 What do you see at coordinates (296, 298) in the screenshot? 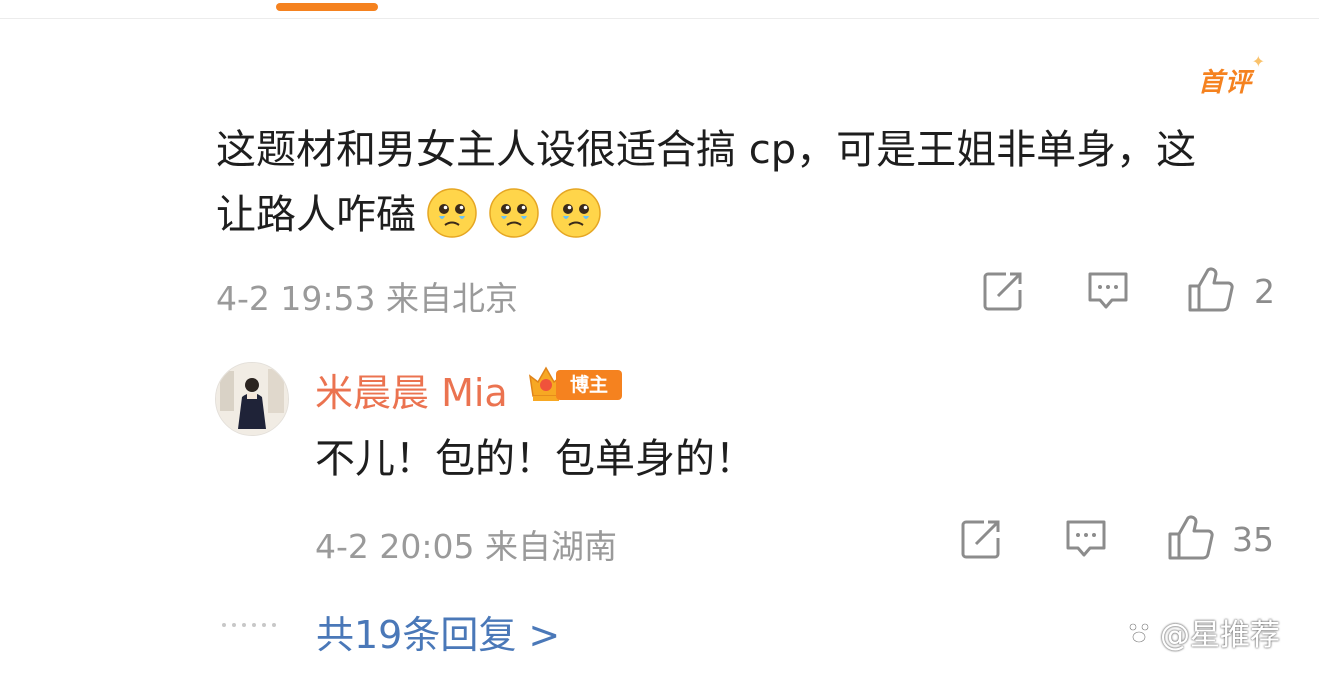
I see `comment-timestamp: 4-2 19:53` at bounding box center [296, 298].